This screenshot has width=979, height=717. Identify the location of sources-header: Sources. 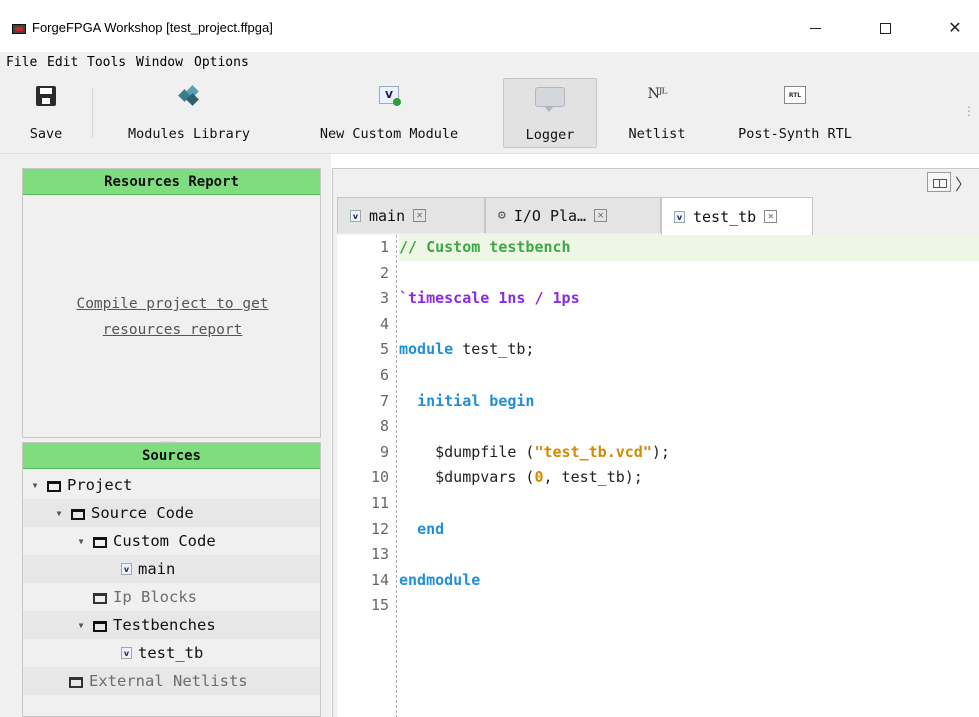
(171, 456).